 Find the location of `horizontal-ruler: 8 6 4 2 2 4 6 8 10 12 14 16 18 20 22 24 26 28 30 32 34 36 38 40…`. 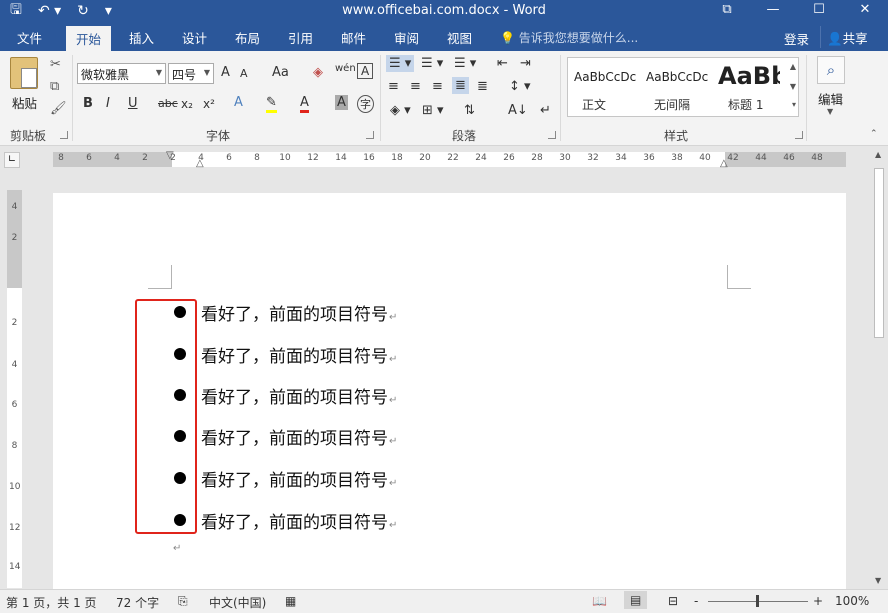

horizontal-ruler: 8 6 4 2 2 4 6 8 10 12 14 16 18 20 22 24 26 28 30 32 34 36 38 40… is located at coordinates (449, 159).